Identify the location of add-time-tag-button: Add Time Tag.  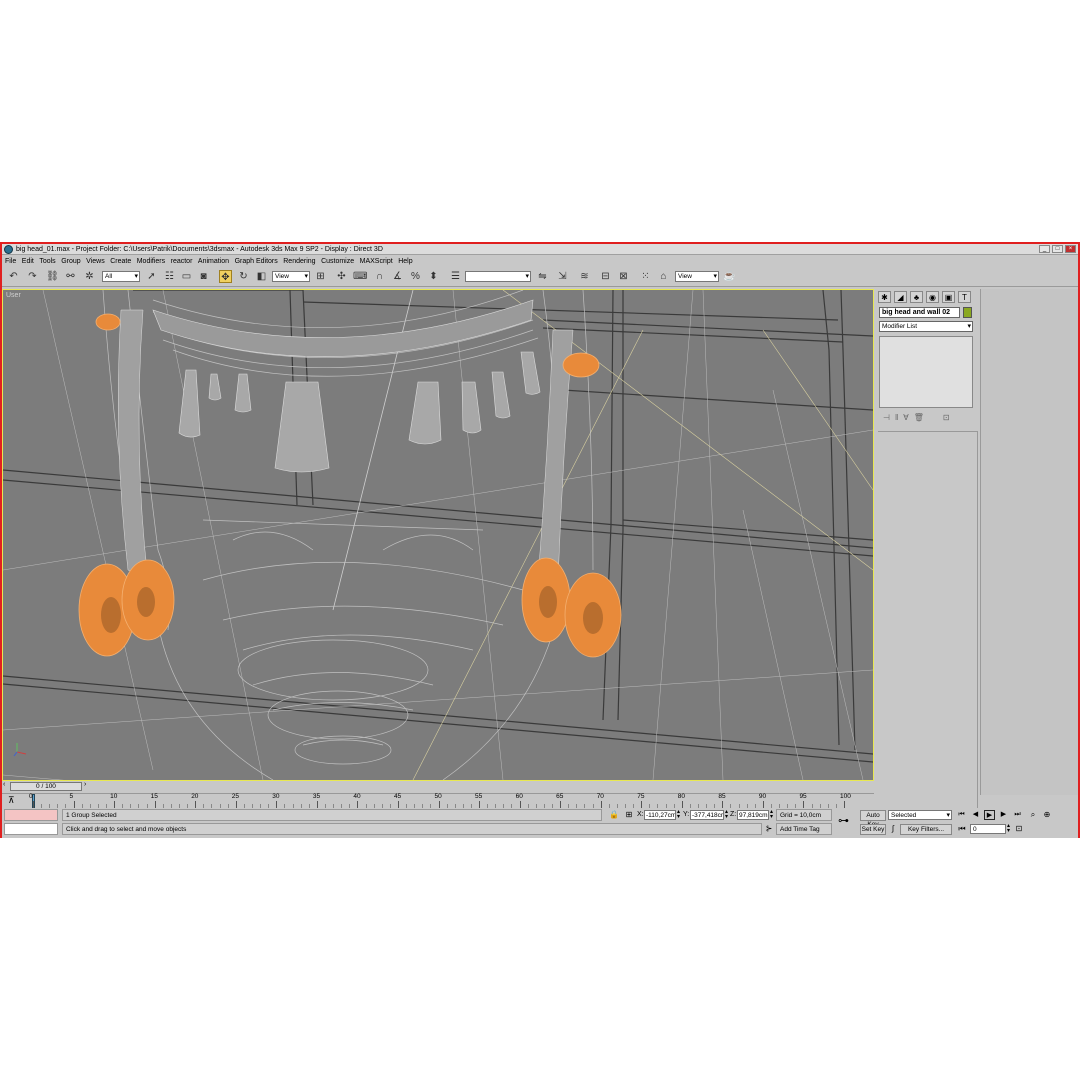
(804, 829).